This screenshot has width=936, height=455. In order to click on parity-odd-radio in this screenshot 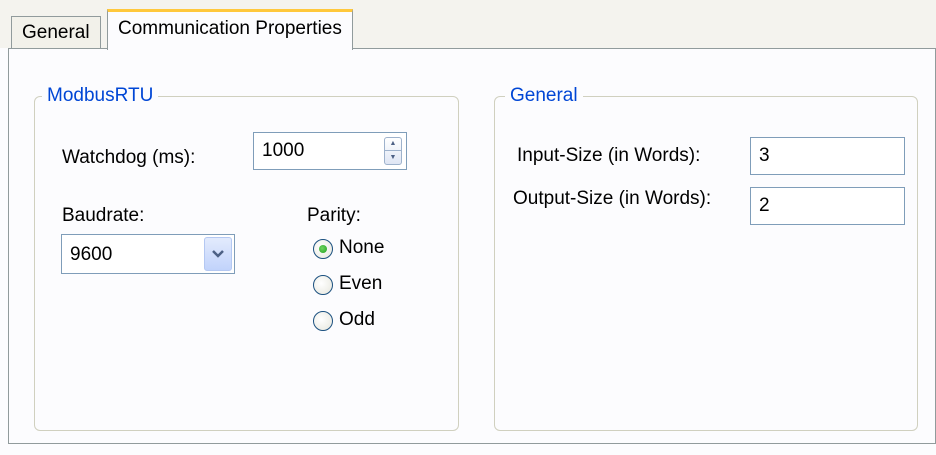, I will do `click(323, 321)`.